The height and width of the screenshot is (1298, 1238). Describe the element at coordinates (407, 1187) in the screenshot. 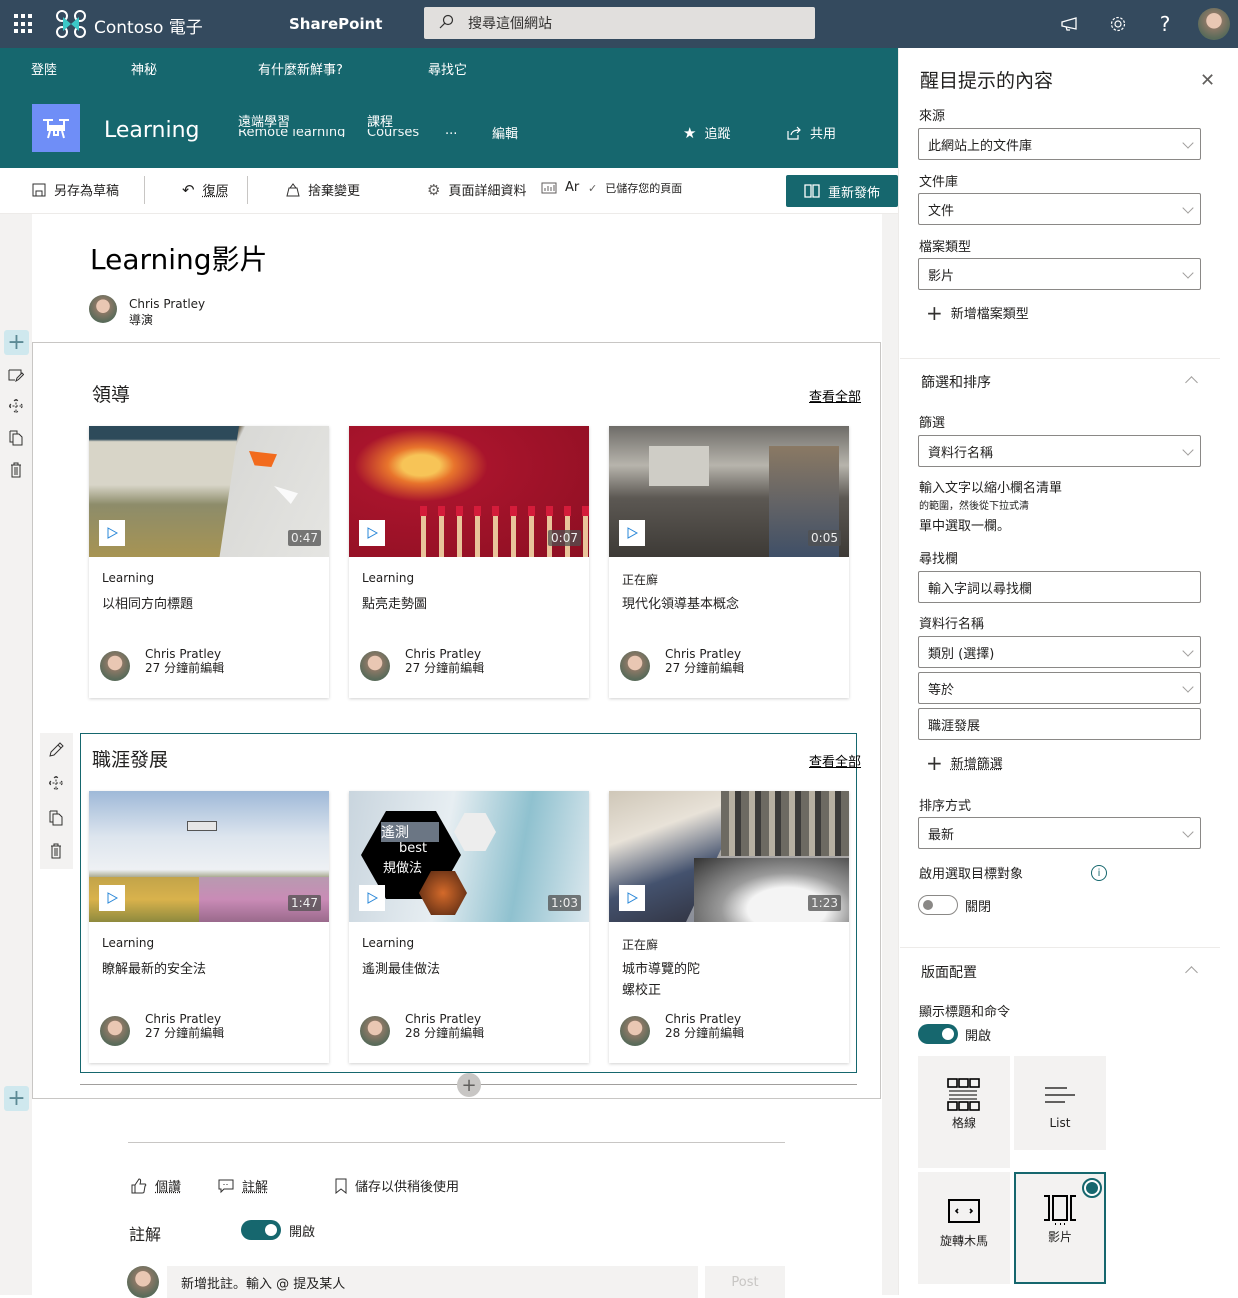

I see `save-for-later-label: 儲存以供稍後使用` at that location.